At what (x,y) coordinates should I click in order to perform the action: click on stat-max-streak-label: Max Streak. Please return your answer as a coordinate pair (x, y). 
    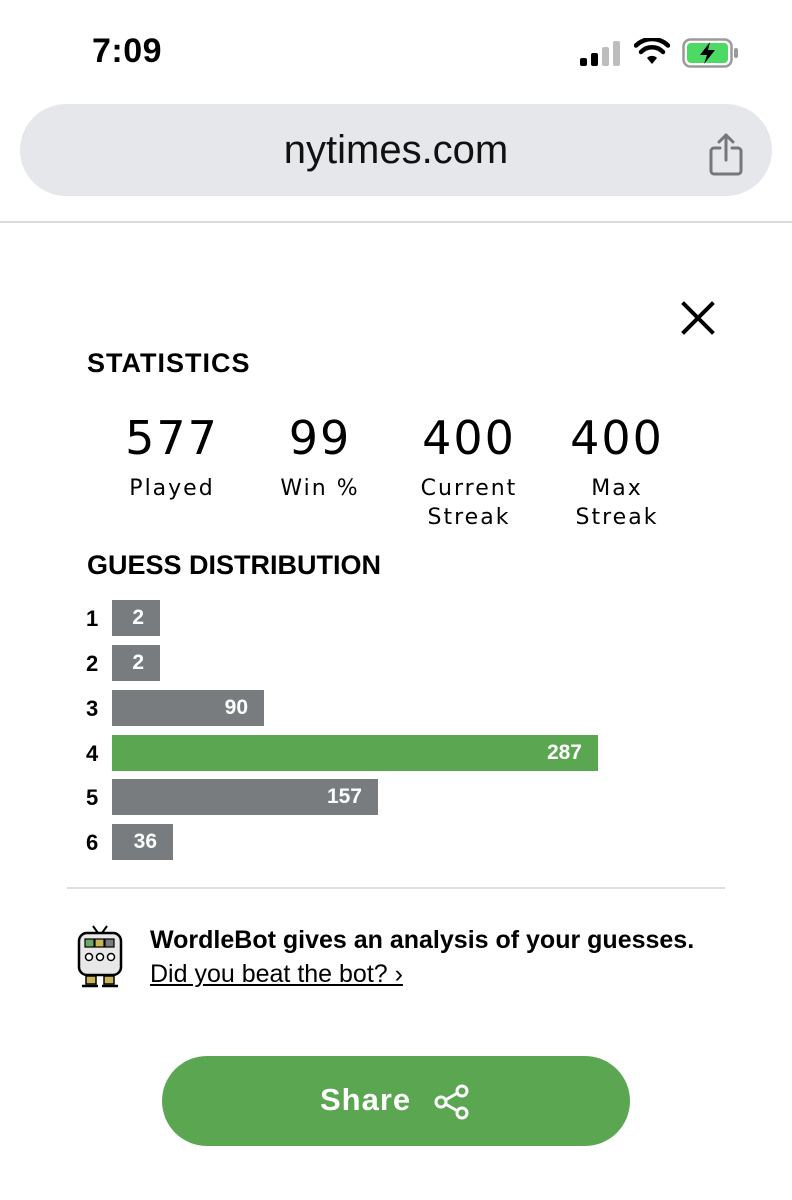
    Looking at the image, I should click on (617, 503).